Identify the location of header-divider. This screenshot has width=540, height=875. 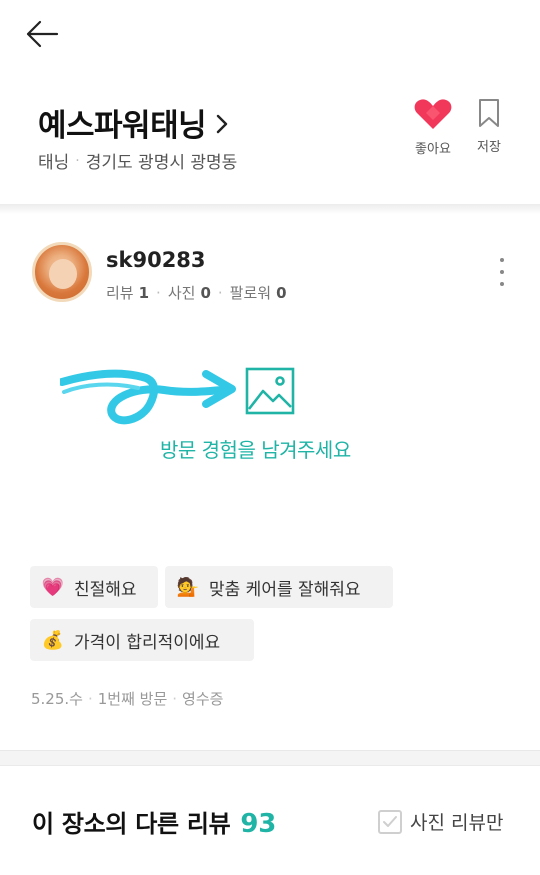
(270, 209).